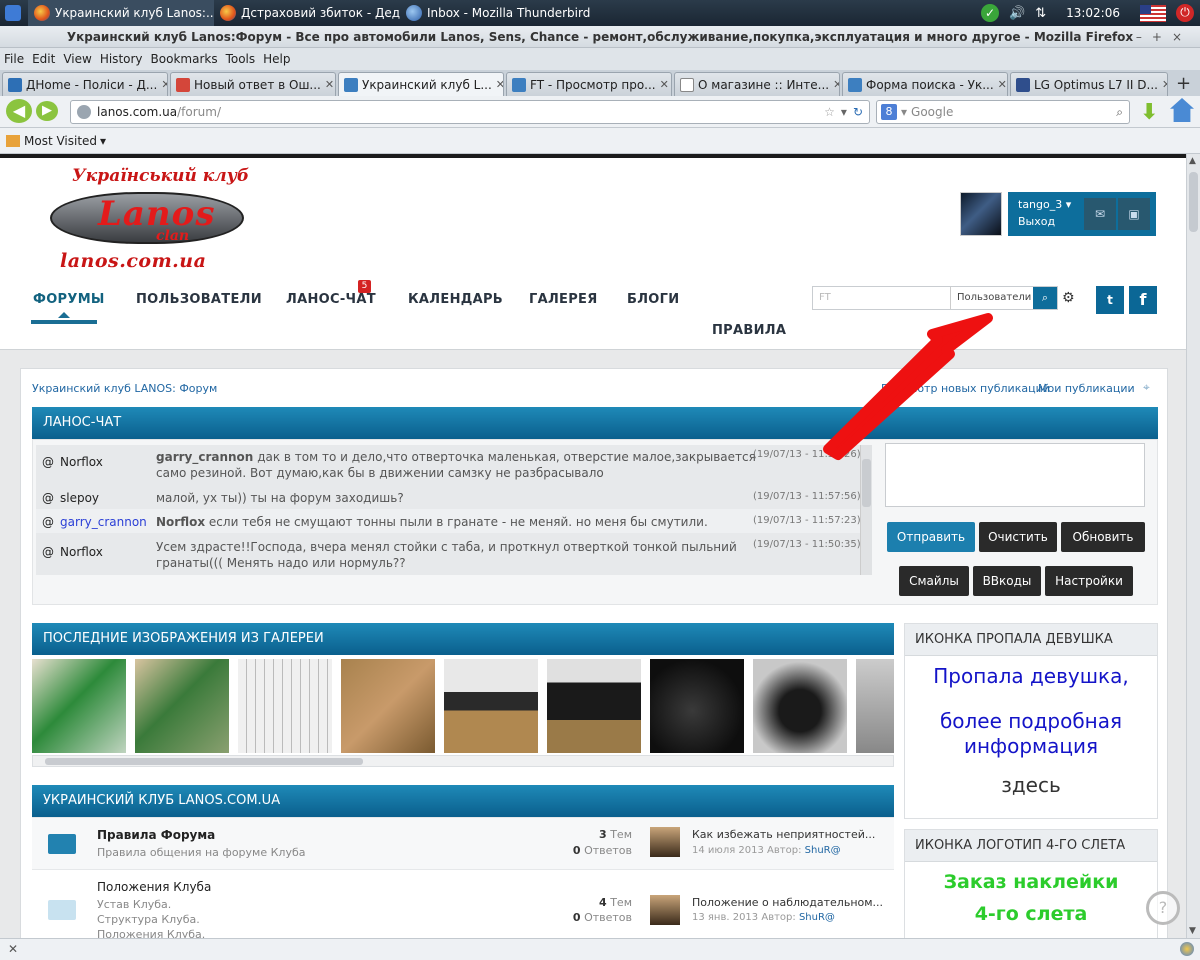 The image size is (1200, 960). I want to click on xfce-mouse-icon, so click(13, 13).